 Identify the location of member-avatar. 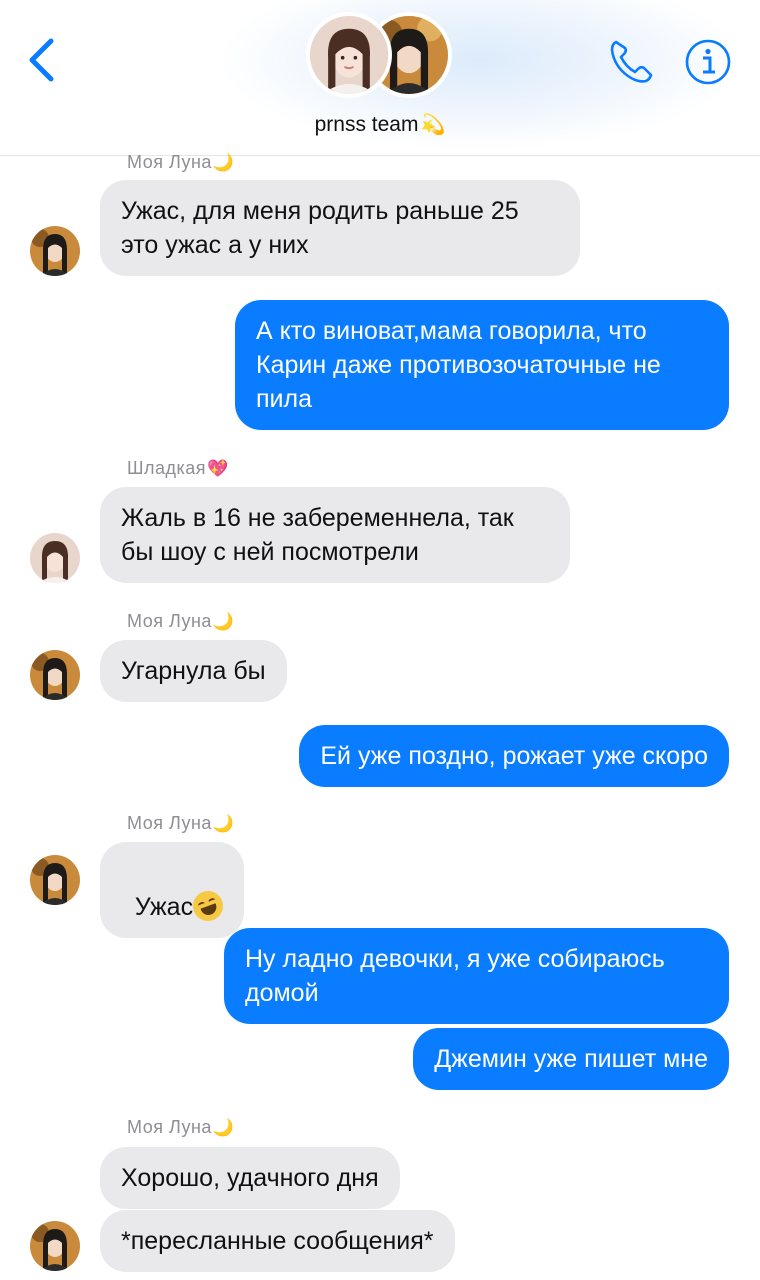
(349, 55).